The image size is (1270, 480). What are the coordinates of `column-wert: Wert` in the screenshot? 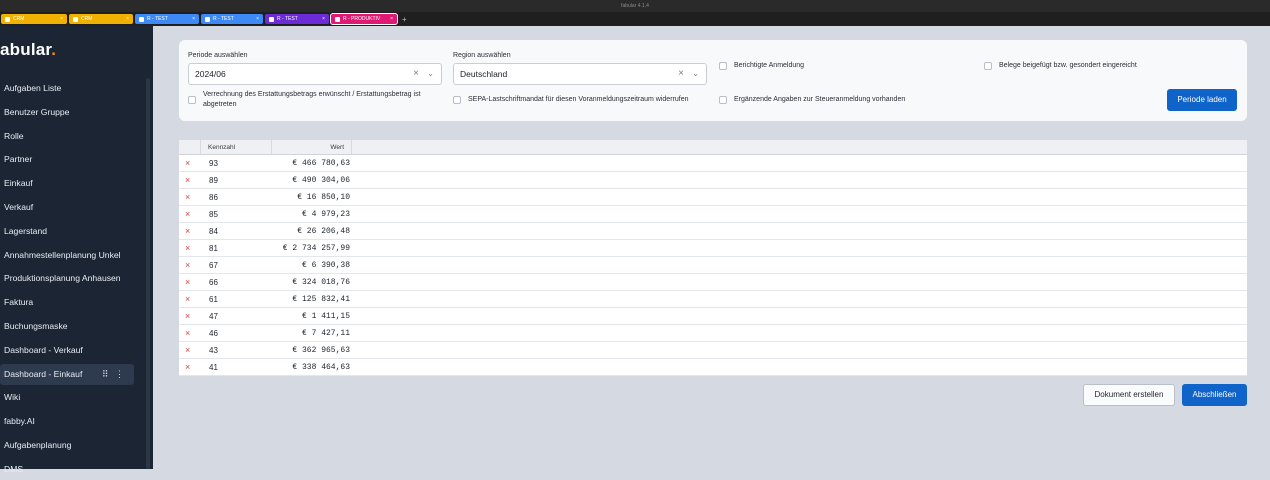 It's located at (312, 147).